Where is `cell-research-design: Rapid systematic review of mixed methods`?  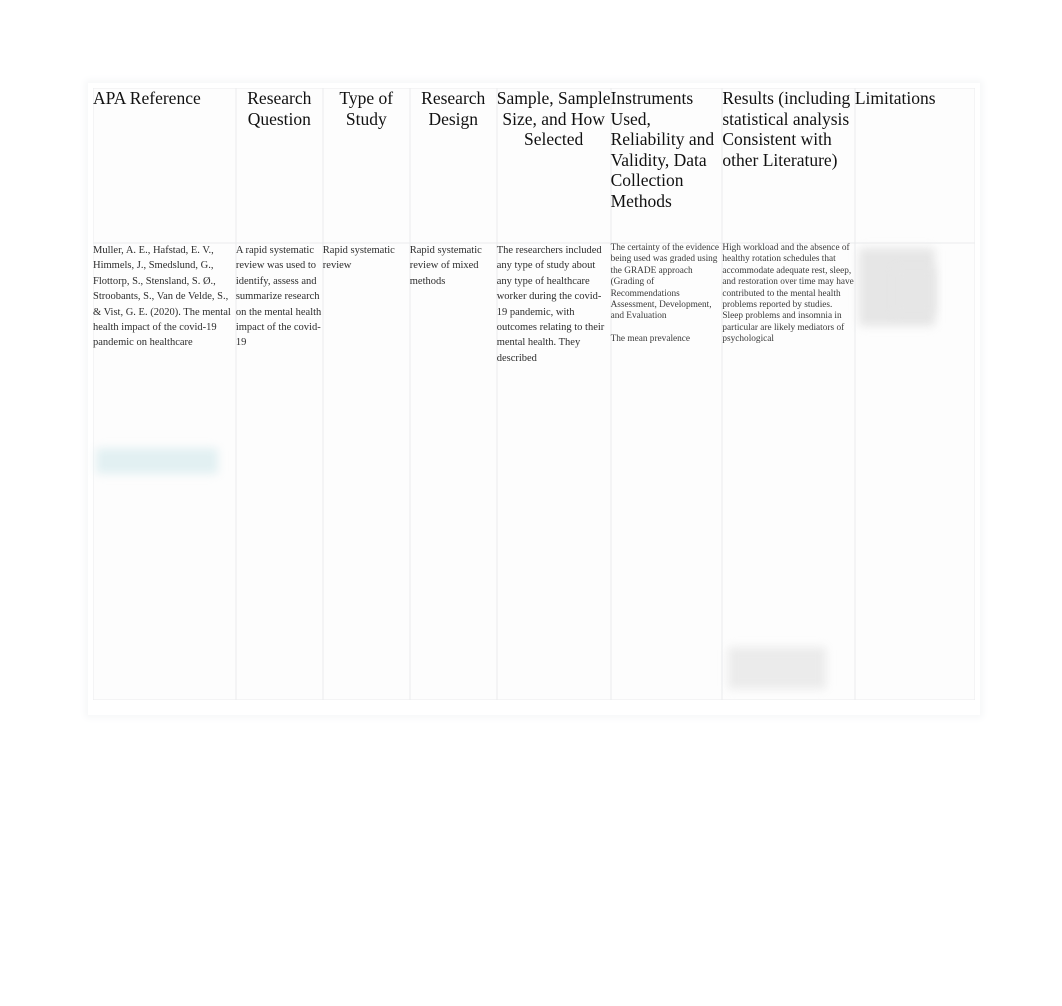
cell-research-design: Rapid systematic review of mixed methods is located at coordinates (453, 471).